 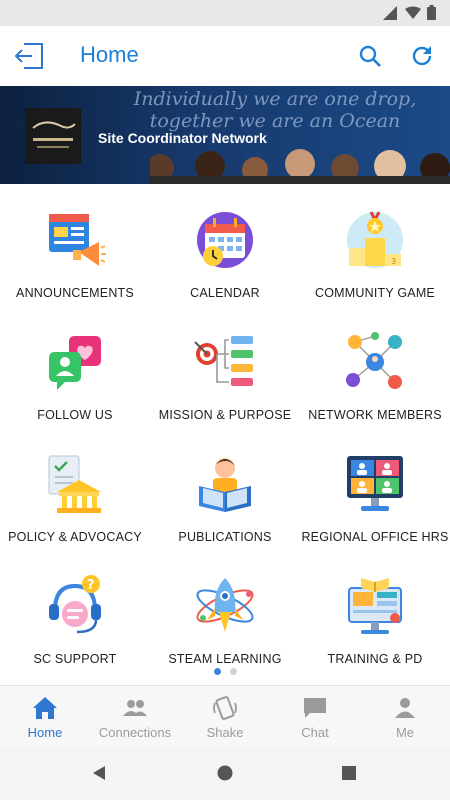 What do you see at coordinates (75, 363) in the screenshot?
I see `social-hearts-icon` at bounding box center [75, 363].